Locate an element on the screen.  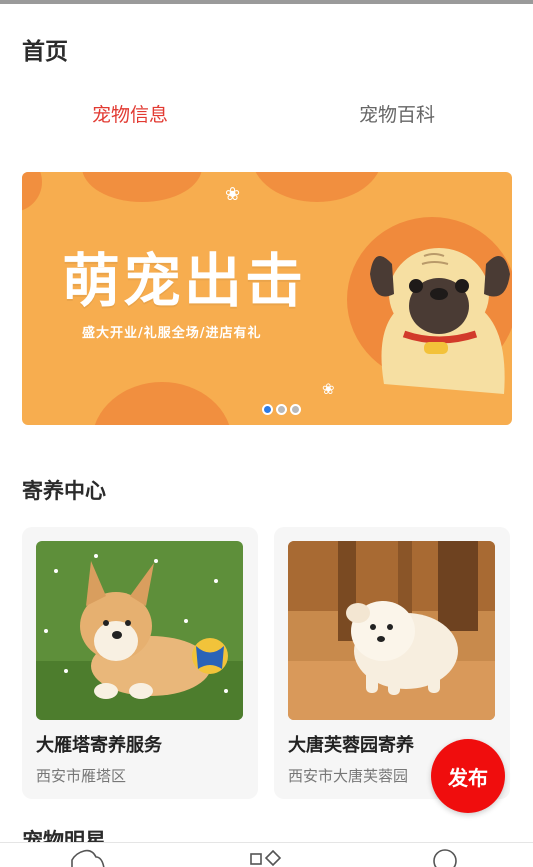
pug-illustration is located at coordinates (440, 321).